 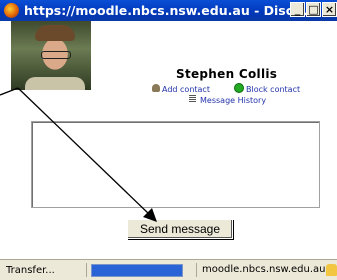 I want to click on annotation-line-left, so click(x=9, y=91).